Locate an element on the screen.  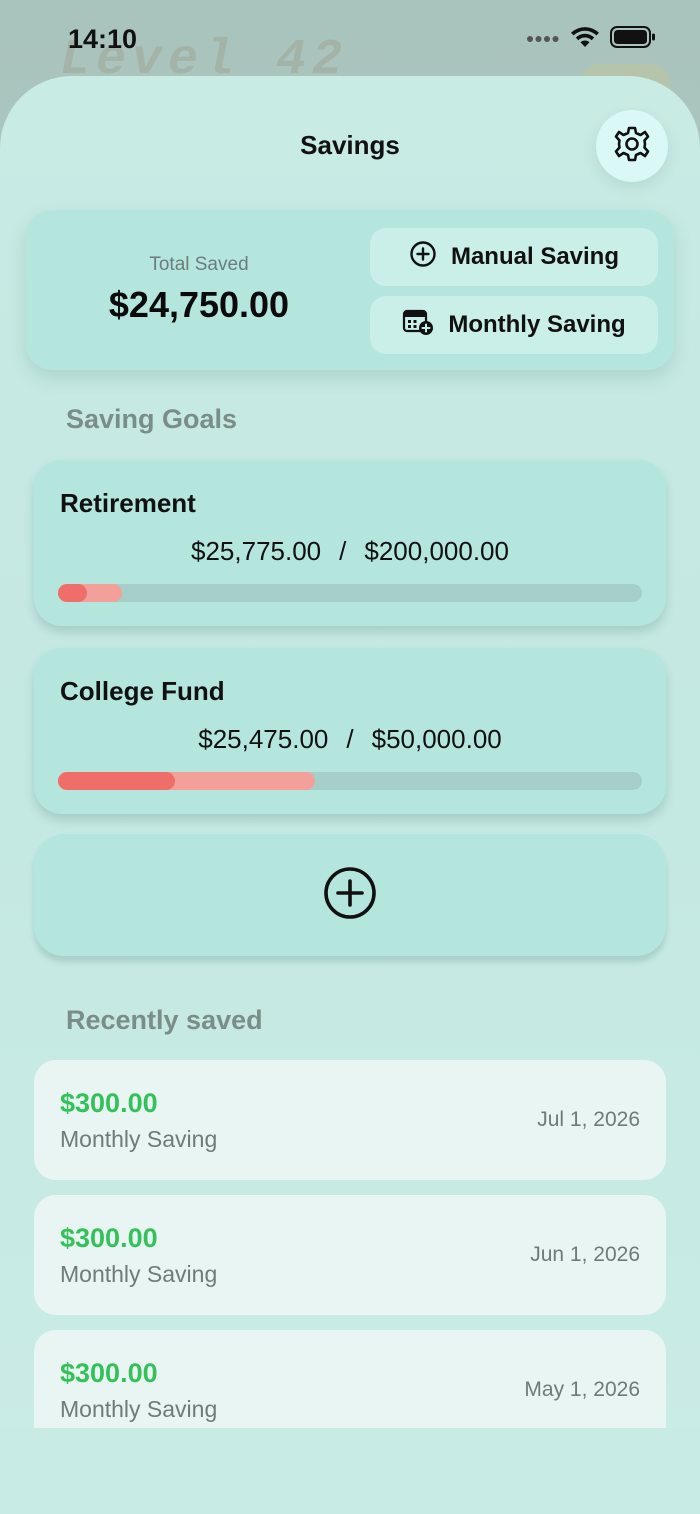
calendar-add-icon is located at coordinates (418, 325).